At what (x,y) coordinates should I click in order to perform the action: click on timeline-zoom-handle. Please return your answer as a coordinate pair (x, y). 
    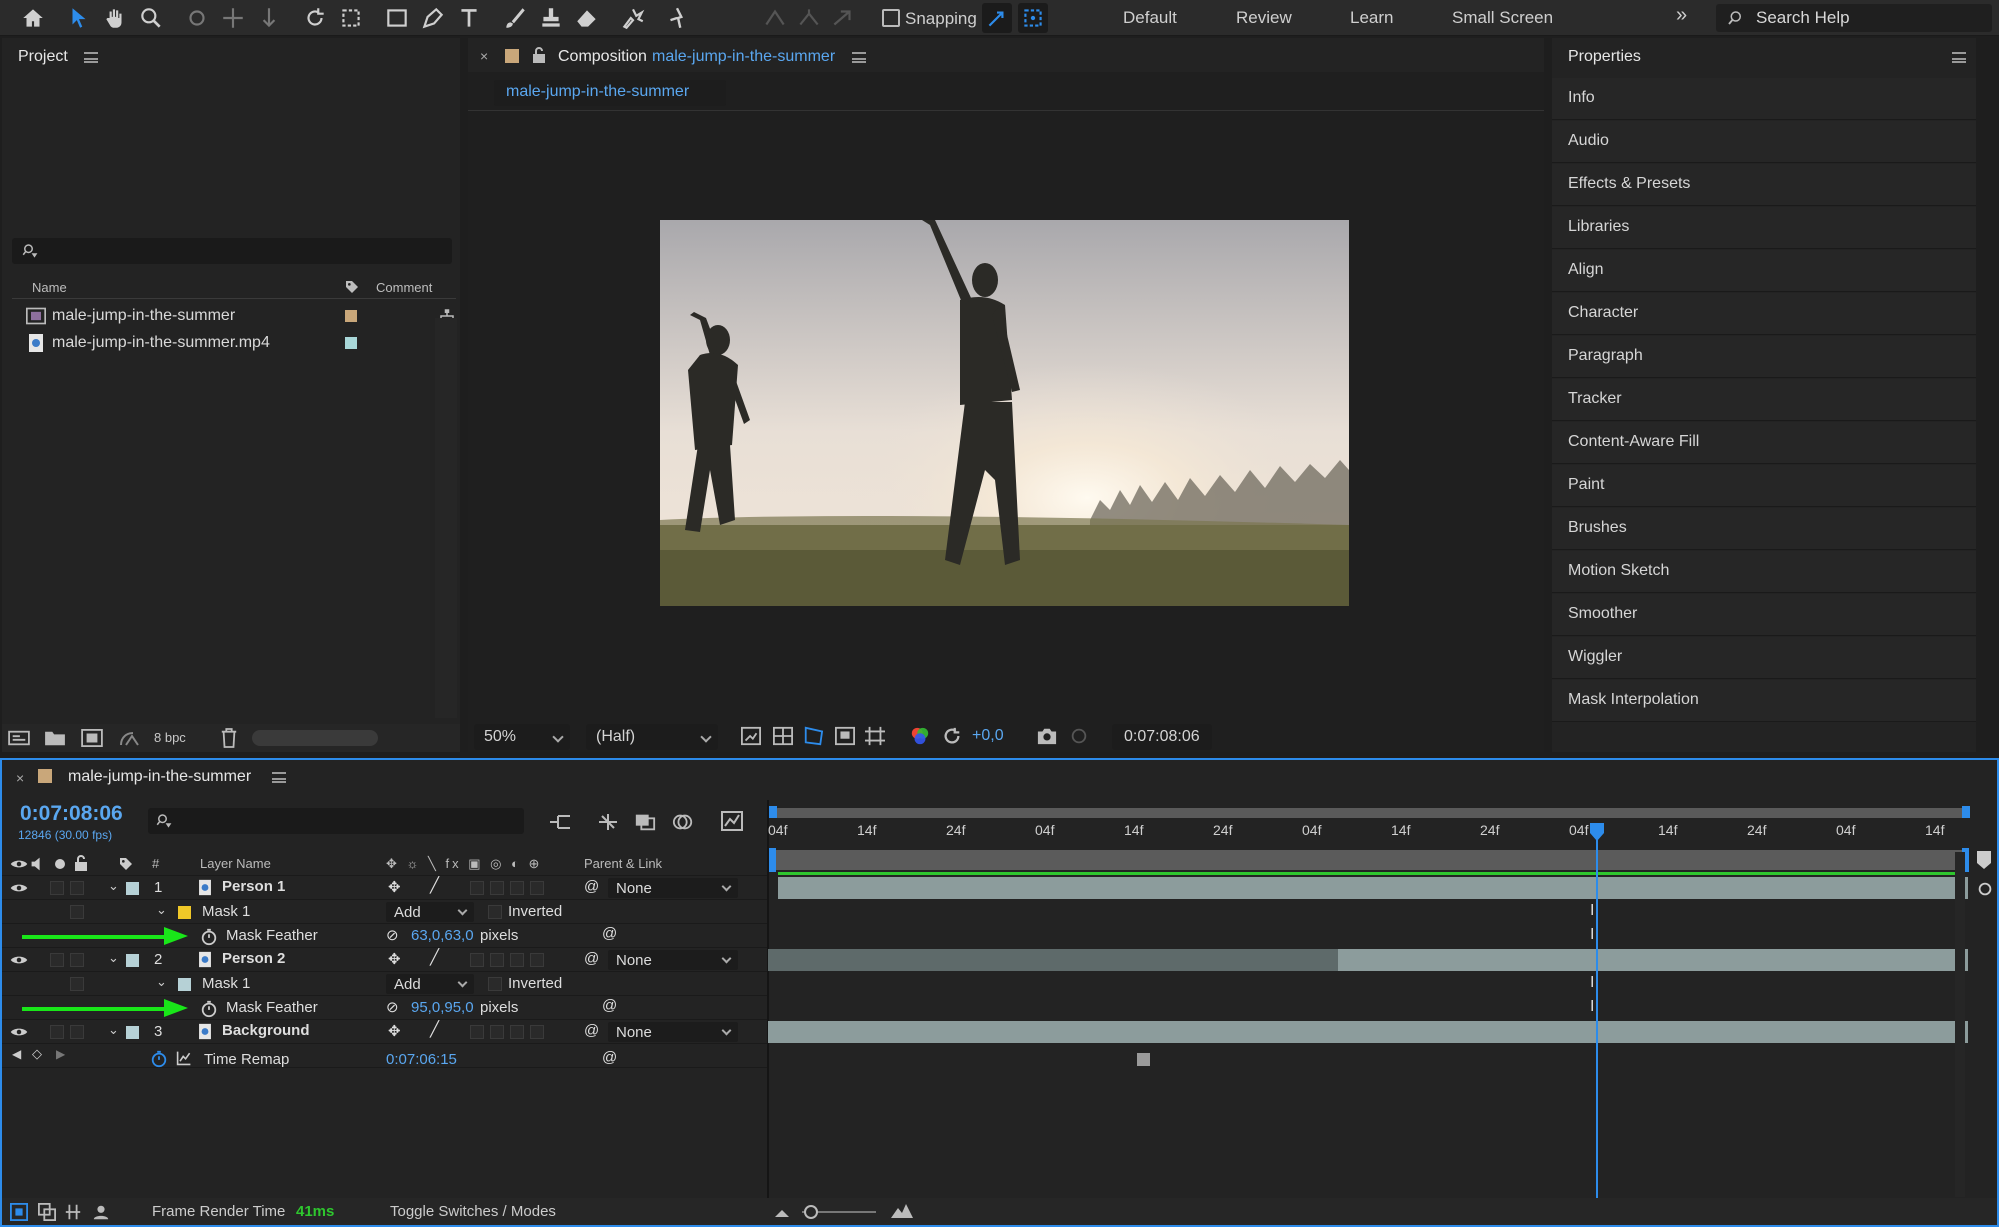
    Looking at the image, I should click on (811, 1212).